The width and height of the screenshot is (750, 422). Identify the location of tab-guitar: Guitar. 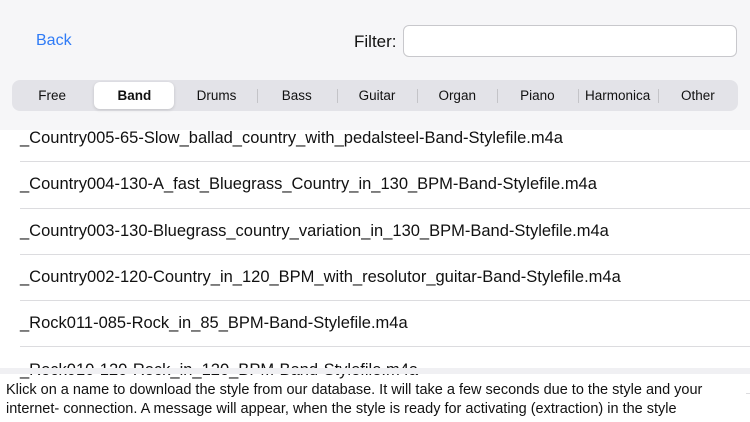
(376, 95).